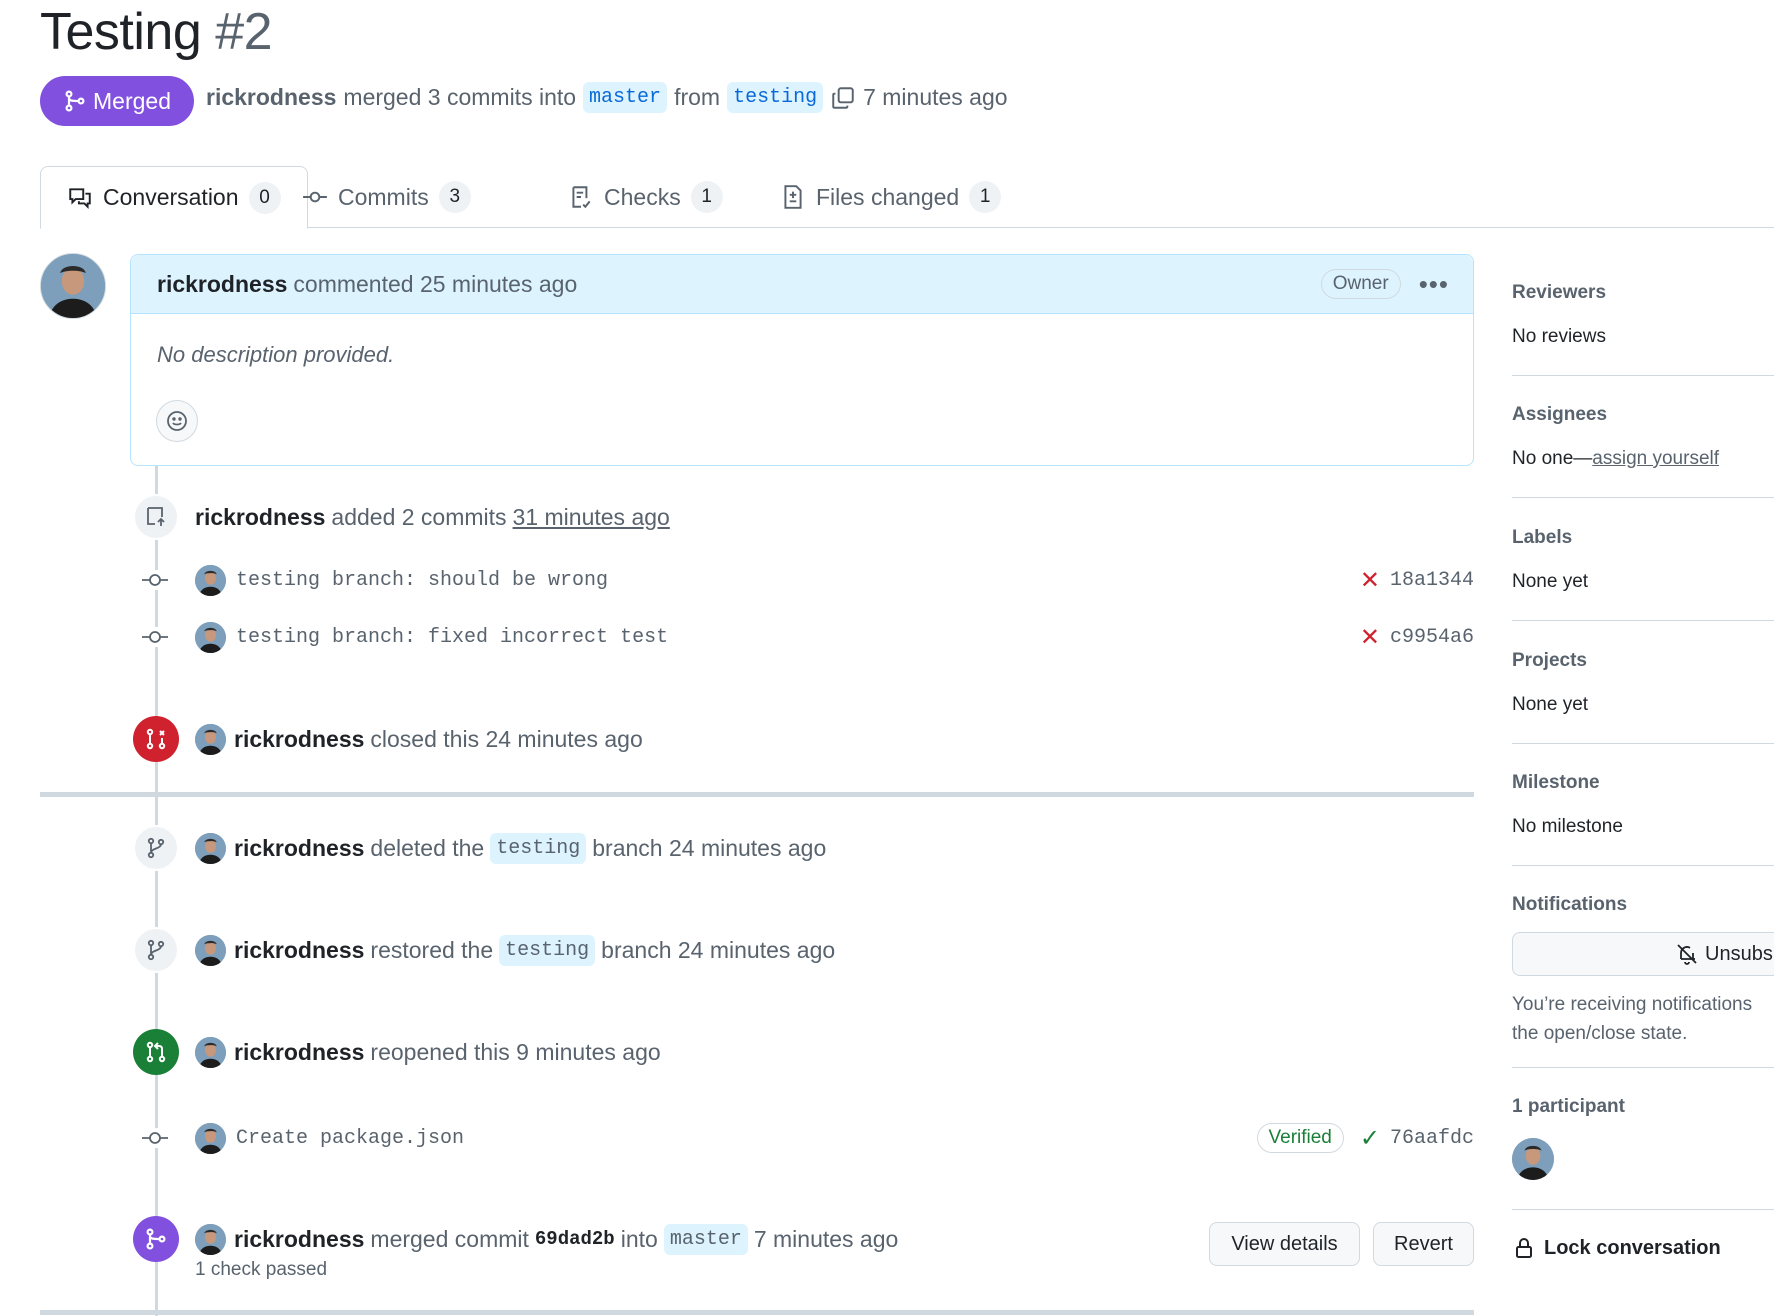  I want to click on notifications-note-line: the open/close state., so click(1600, 1033).